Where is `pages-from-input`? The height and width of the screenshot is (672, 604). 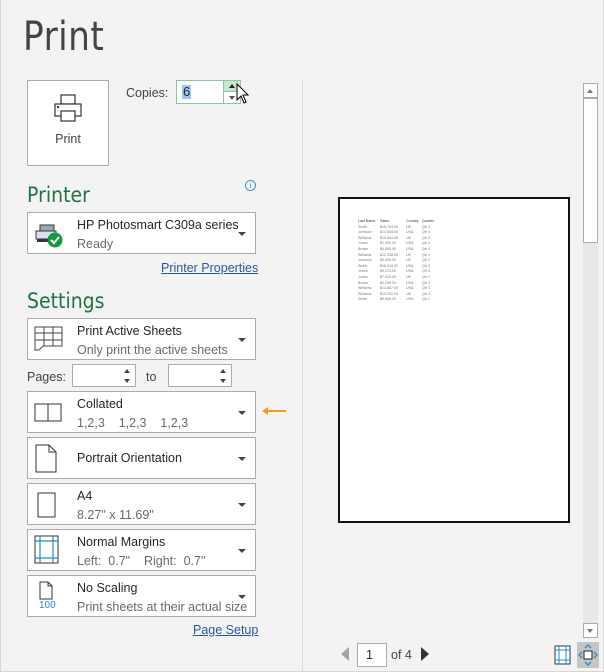
pages-from-input is located at coordinates (104, 375).